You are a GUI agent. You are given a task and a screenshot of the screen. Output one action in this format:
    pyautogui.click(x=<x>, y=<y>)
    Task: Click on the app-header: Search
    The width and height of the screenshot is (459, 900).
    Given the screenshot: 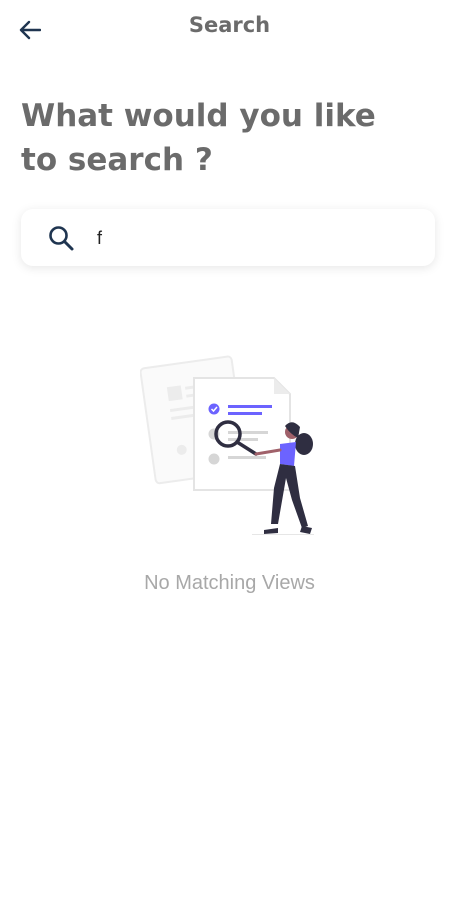 What is the action you would take?
    pyautogui.click(x=229, y=28)
    